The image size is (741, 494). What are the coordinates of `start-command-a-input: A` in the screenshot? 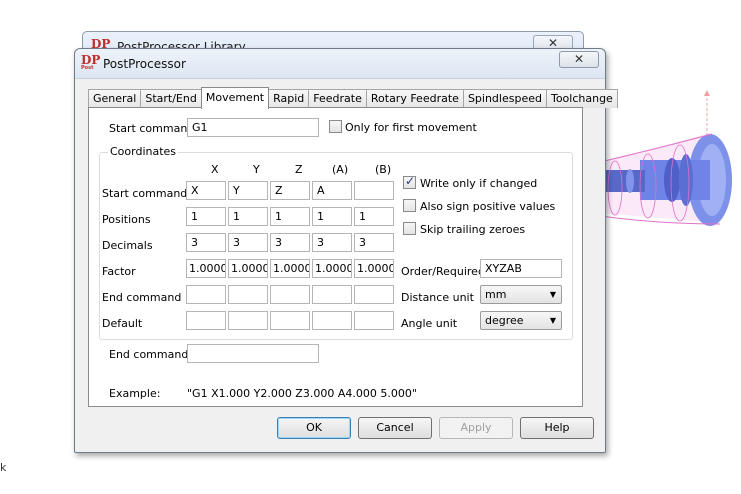 It's located at (332, 190).